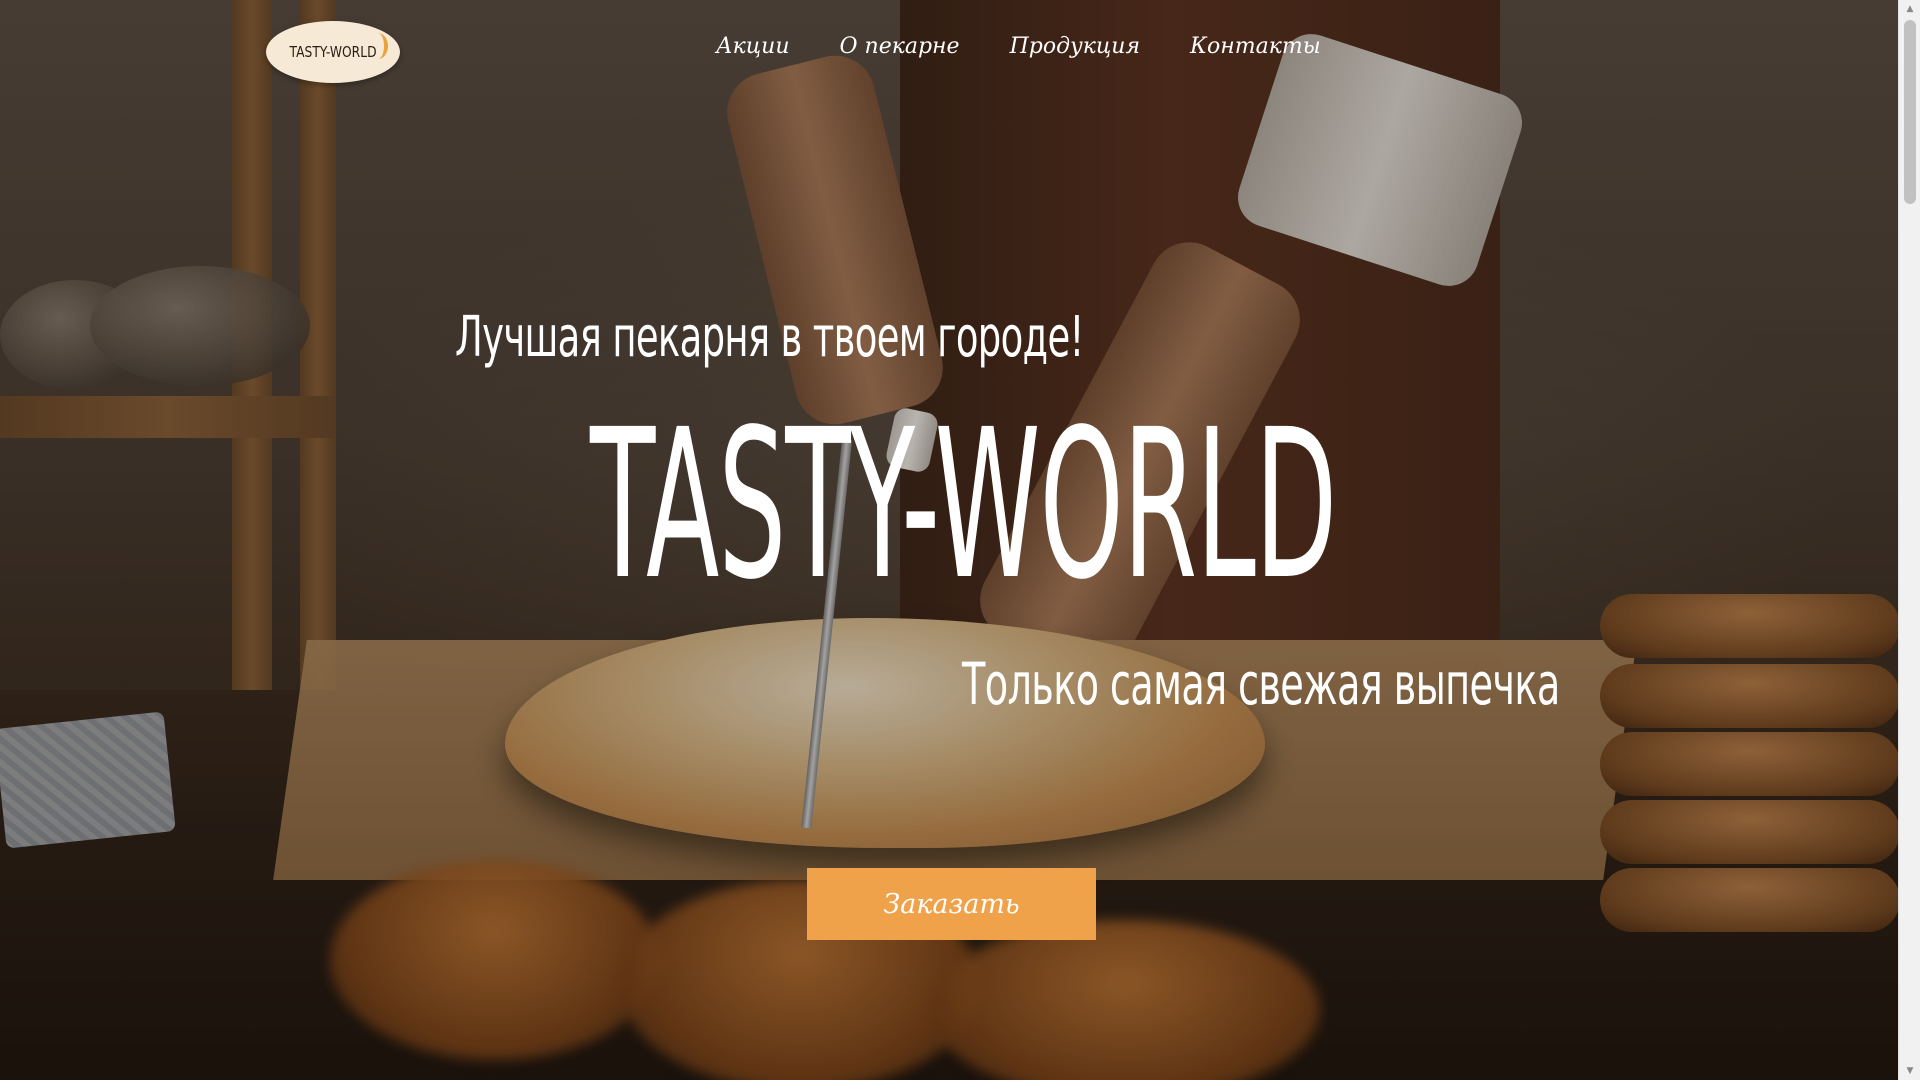 The image size is (1920, 1080). Describe the element at coordinates (1910, 112) in the screenshot. I see `scrollbar-thumb` at that location.